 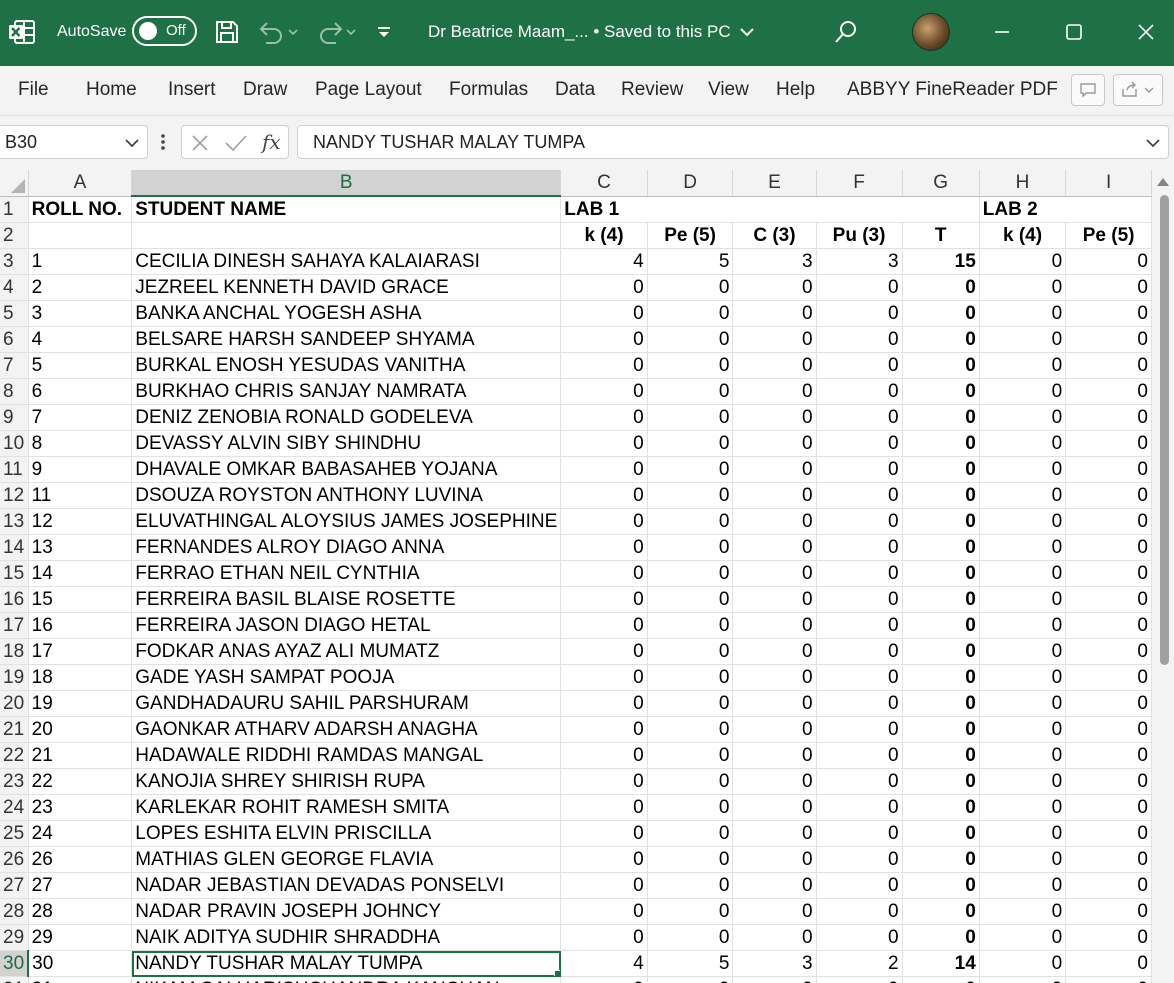 What do you see at coordinates (346, 781) in the screenshot?
I see `cell-student-name: KANOJIA SHREY SHIRISH RUPA` at bounding box center [346, 781].